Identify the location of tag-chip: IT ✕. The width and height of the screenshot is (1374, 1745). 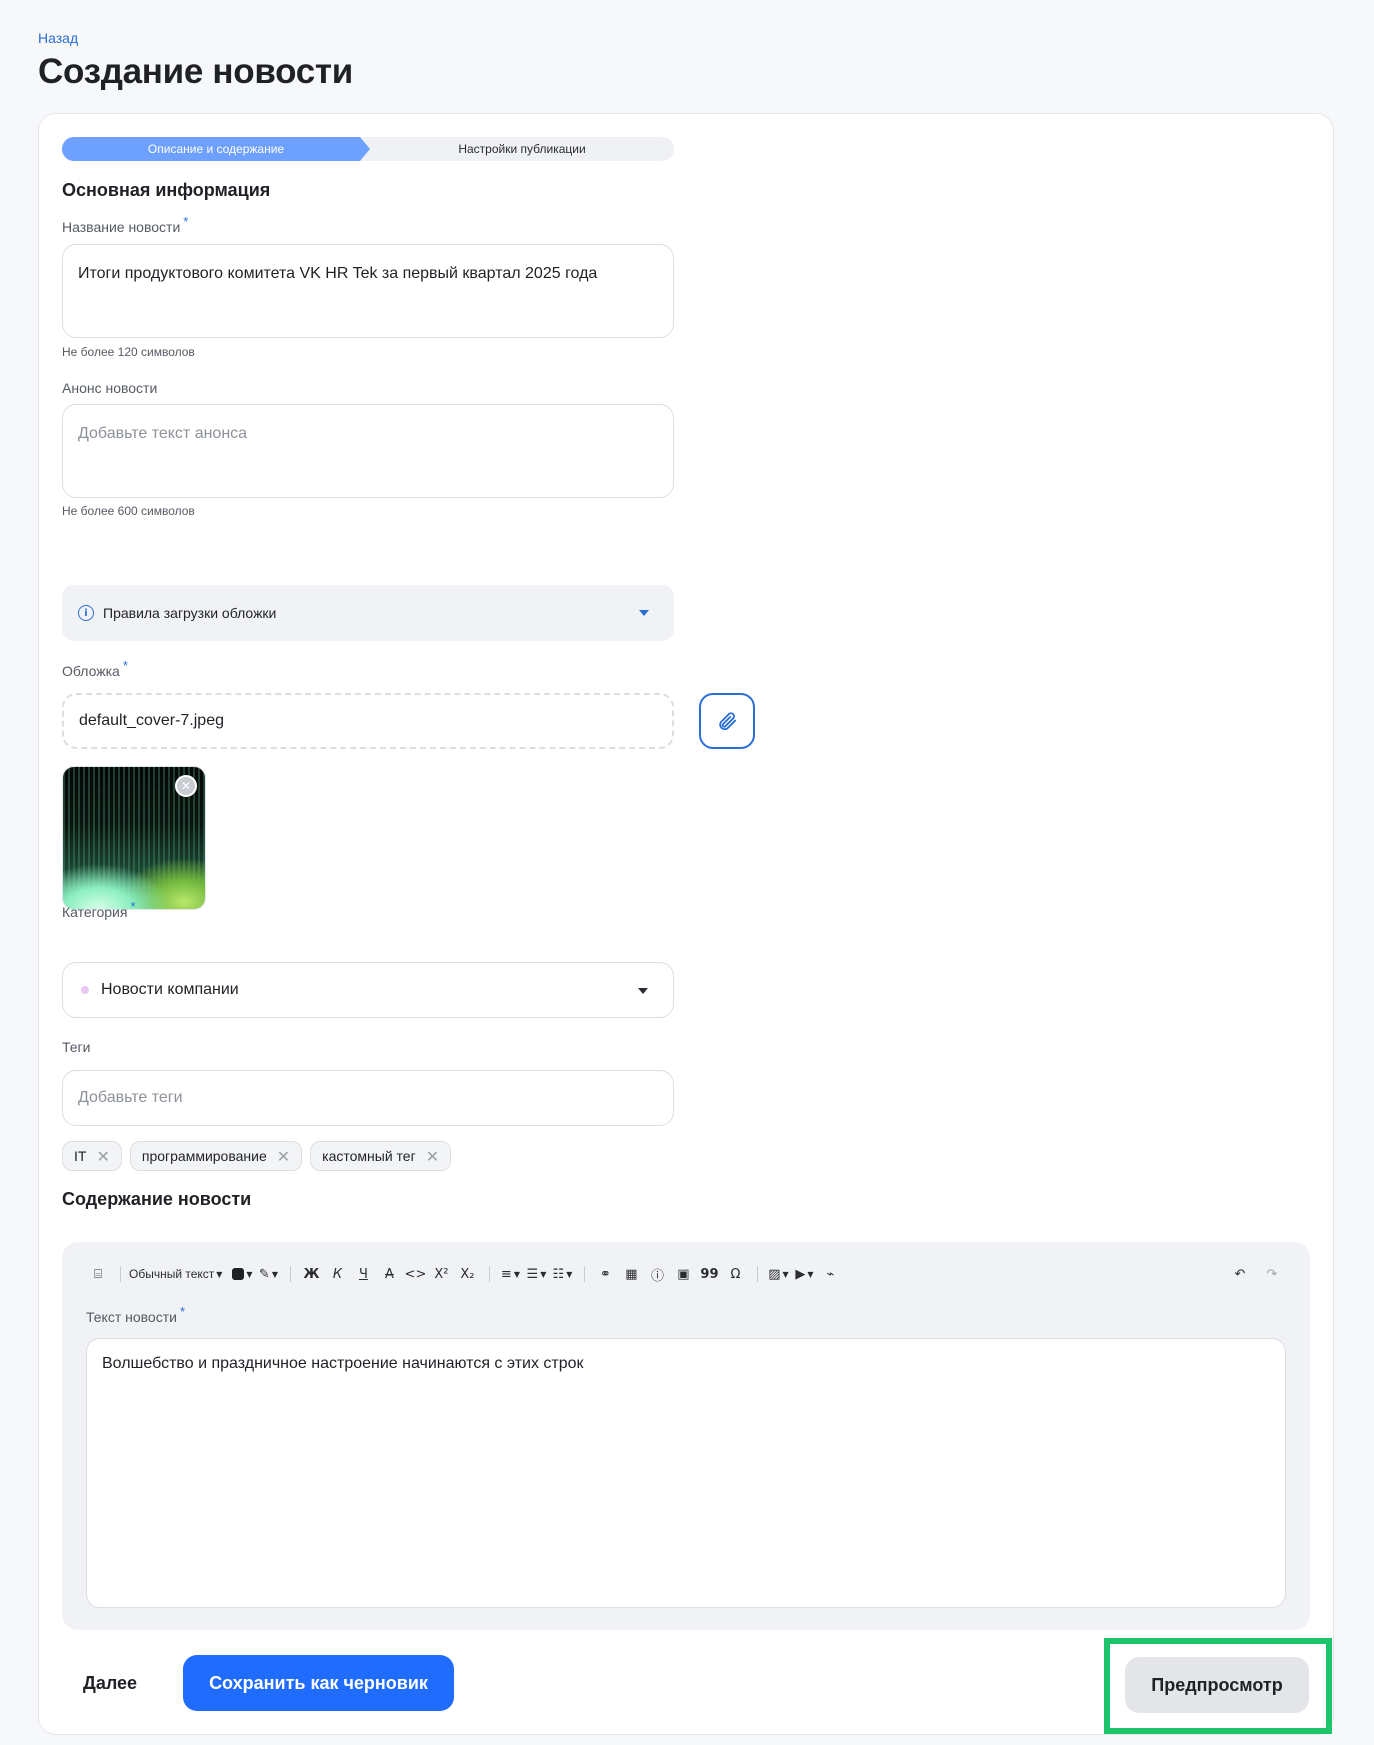
(92, 1156).